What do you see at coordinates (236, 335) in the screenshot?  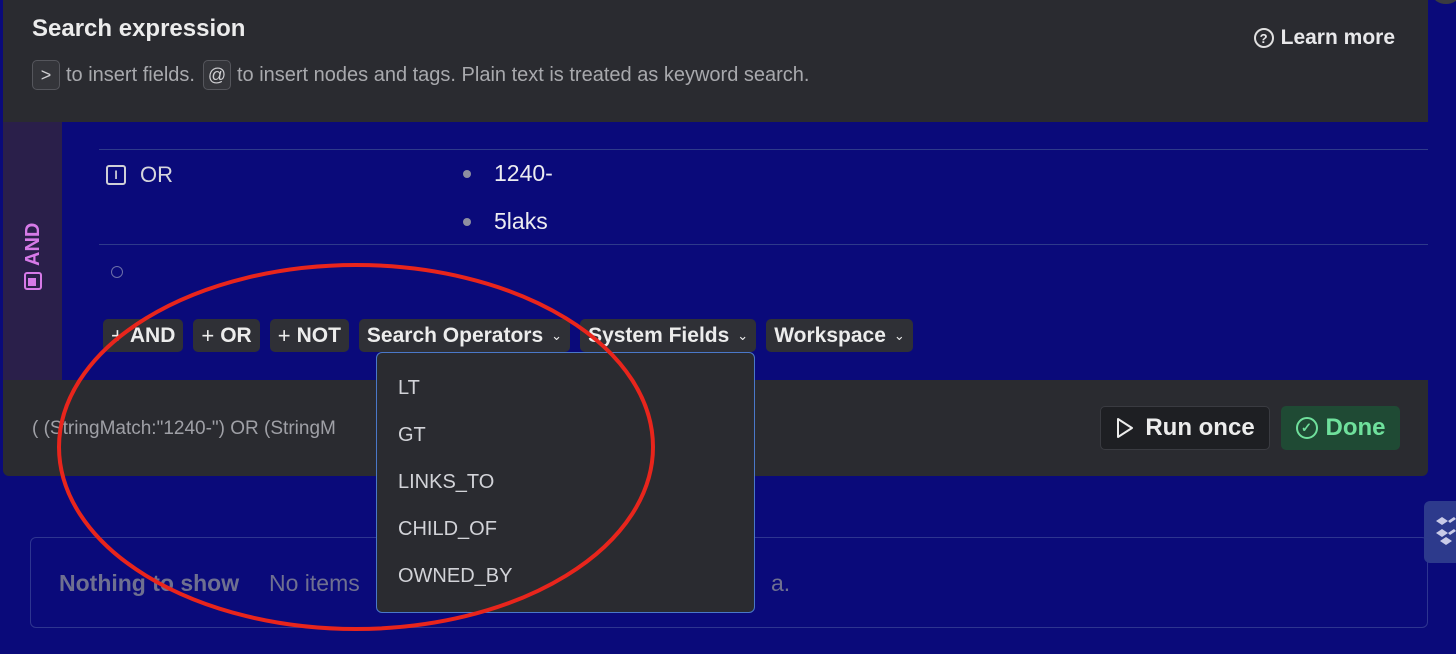 I see `add-or-label: OR` at bounding box center [236, 335].